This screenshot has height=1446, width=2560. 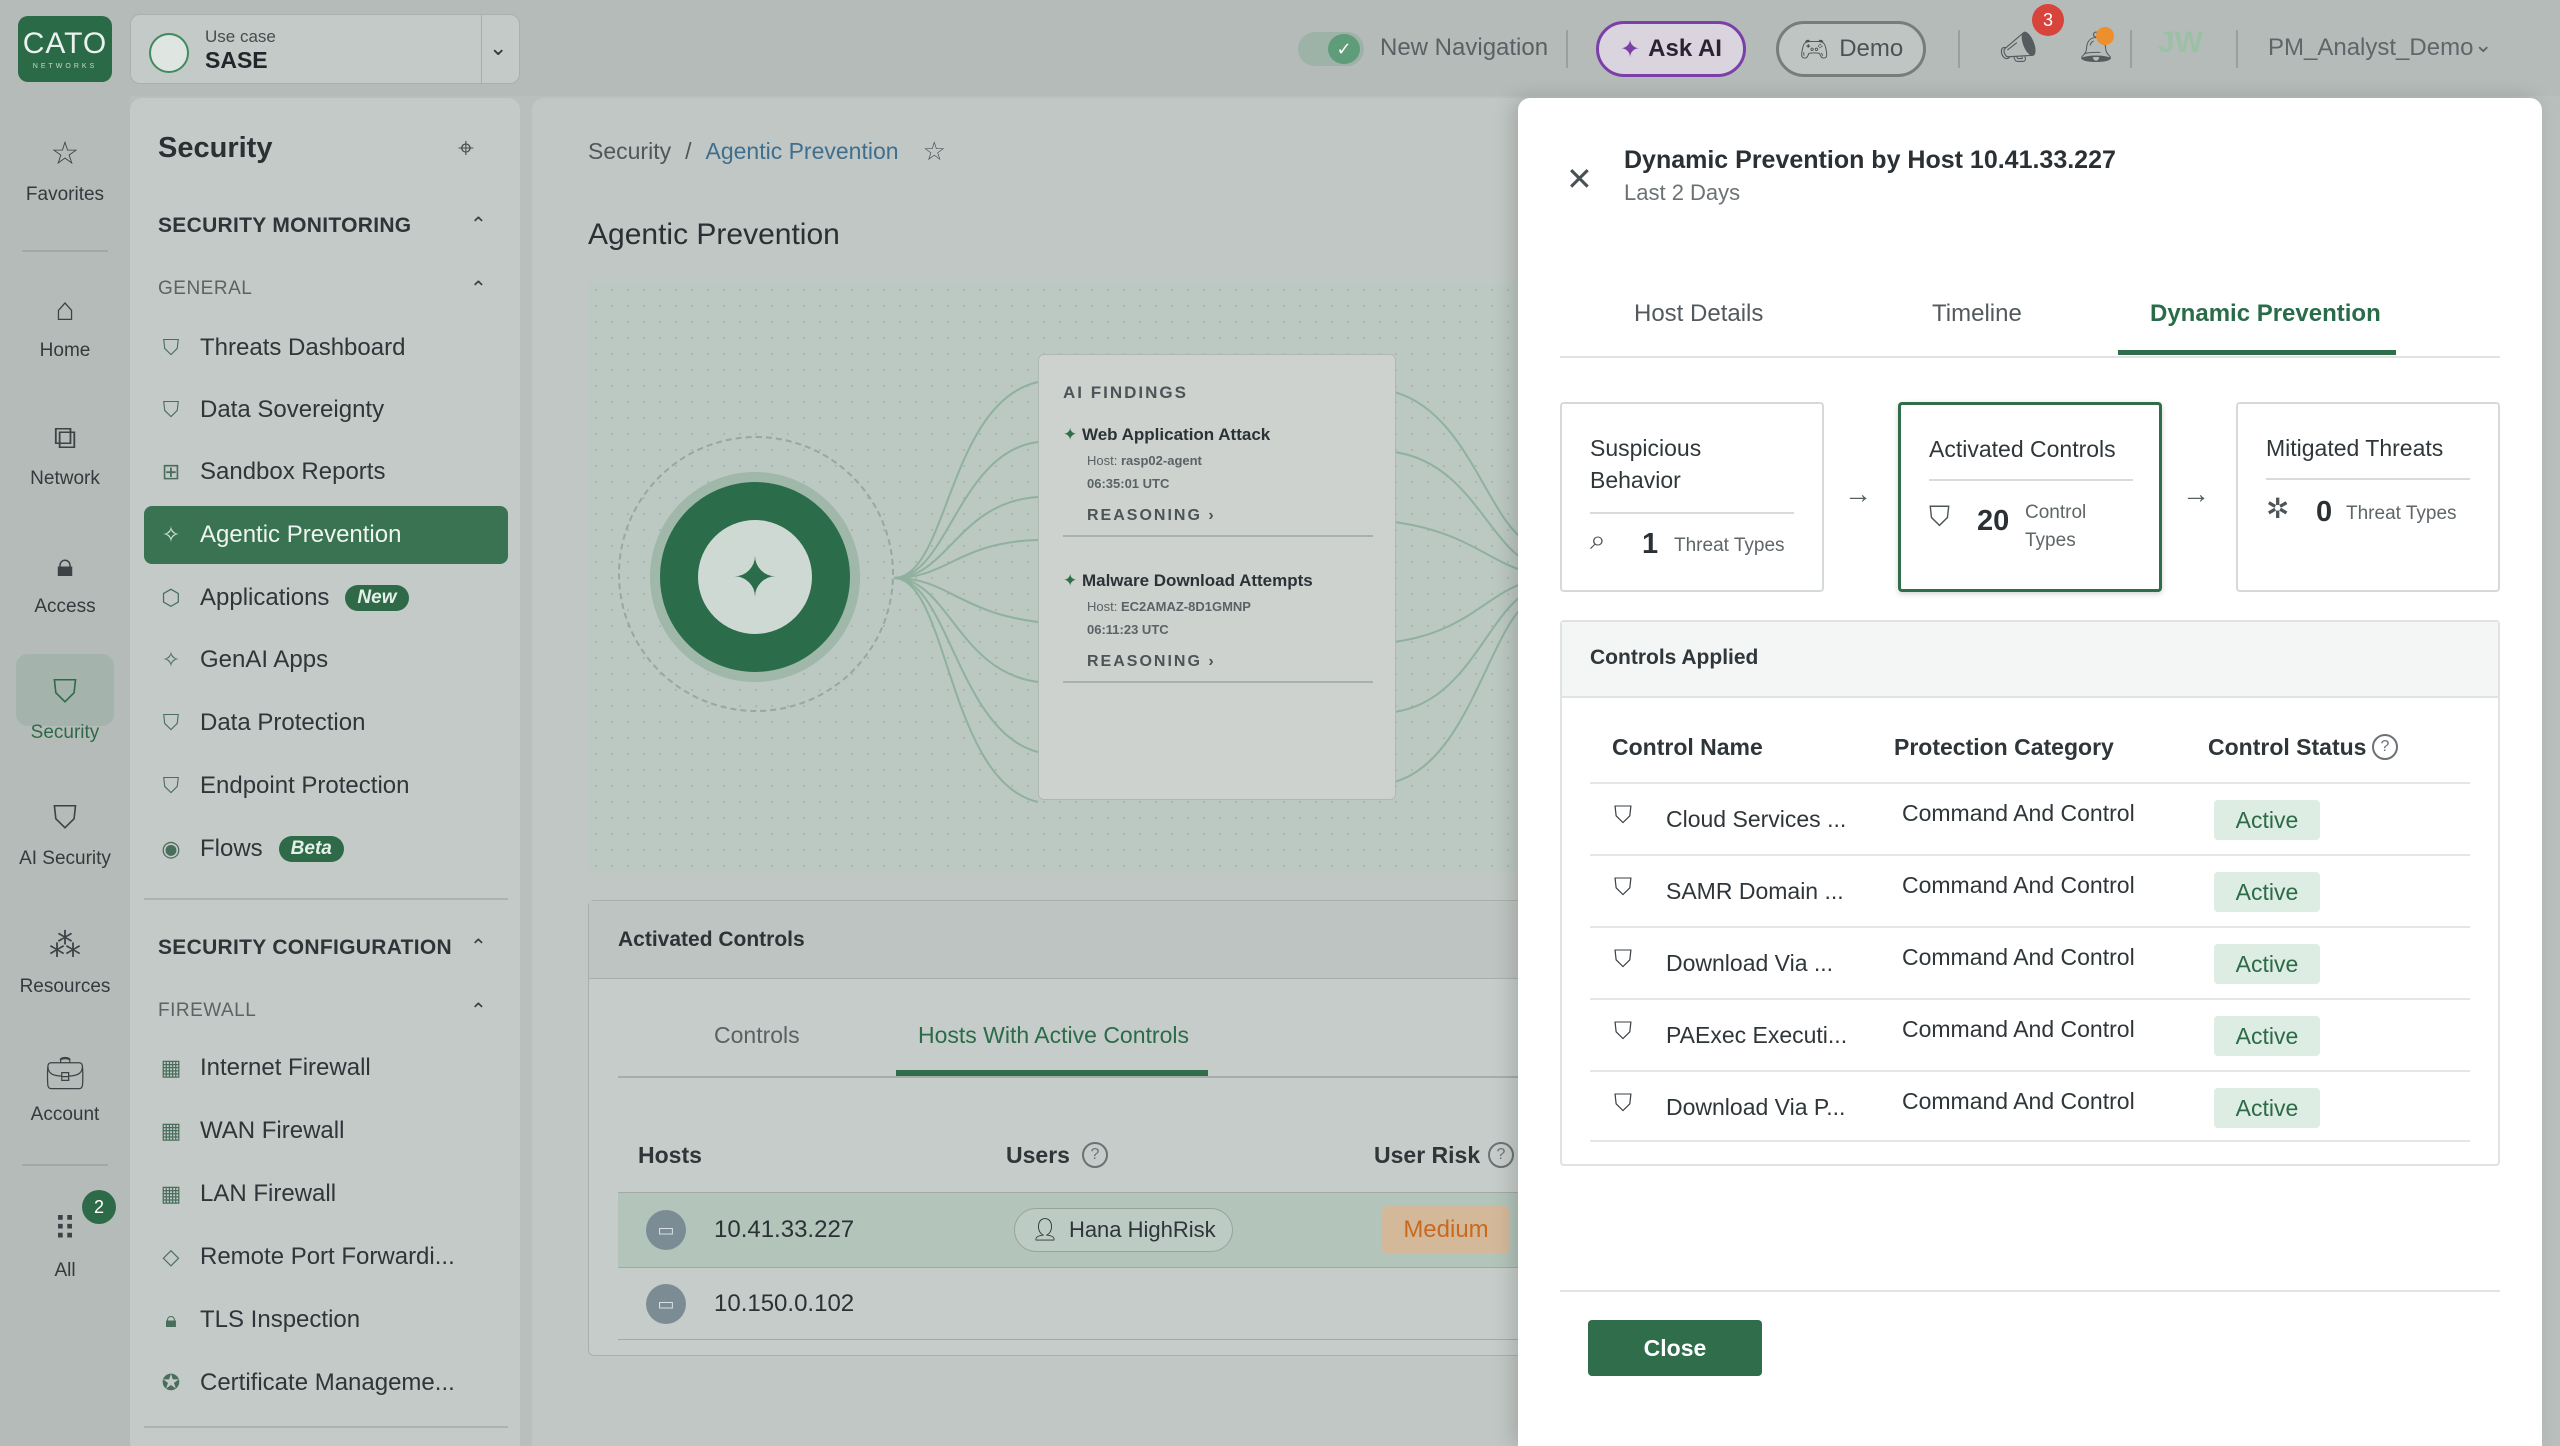 What do you see at coordinates (325, 49) in the screenshot?
I see `use-case-selector: Use case SASE ⌄` at bounding box center [325, 49].